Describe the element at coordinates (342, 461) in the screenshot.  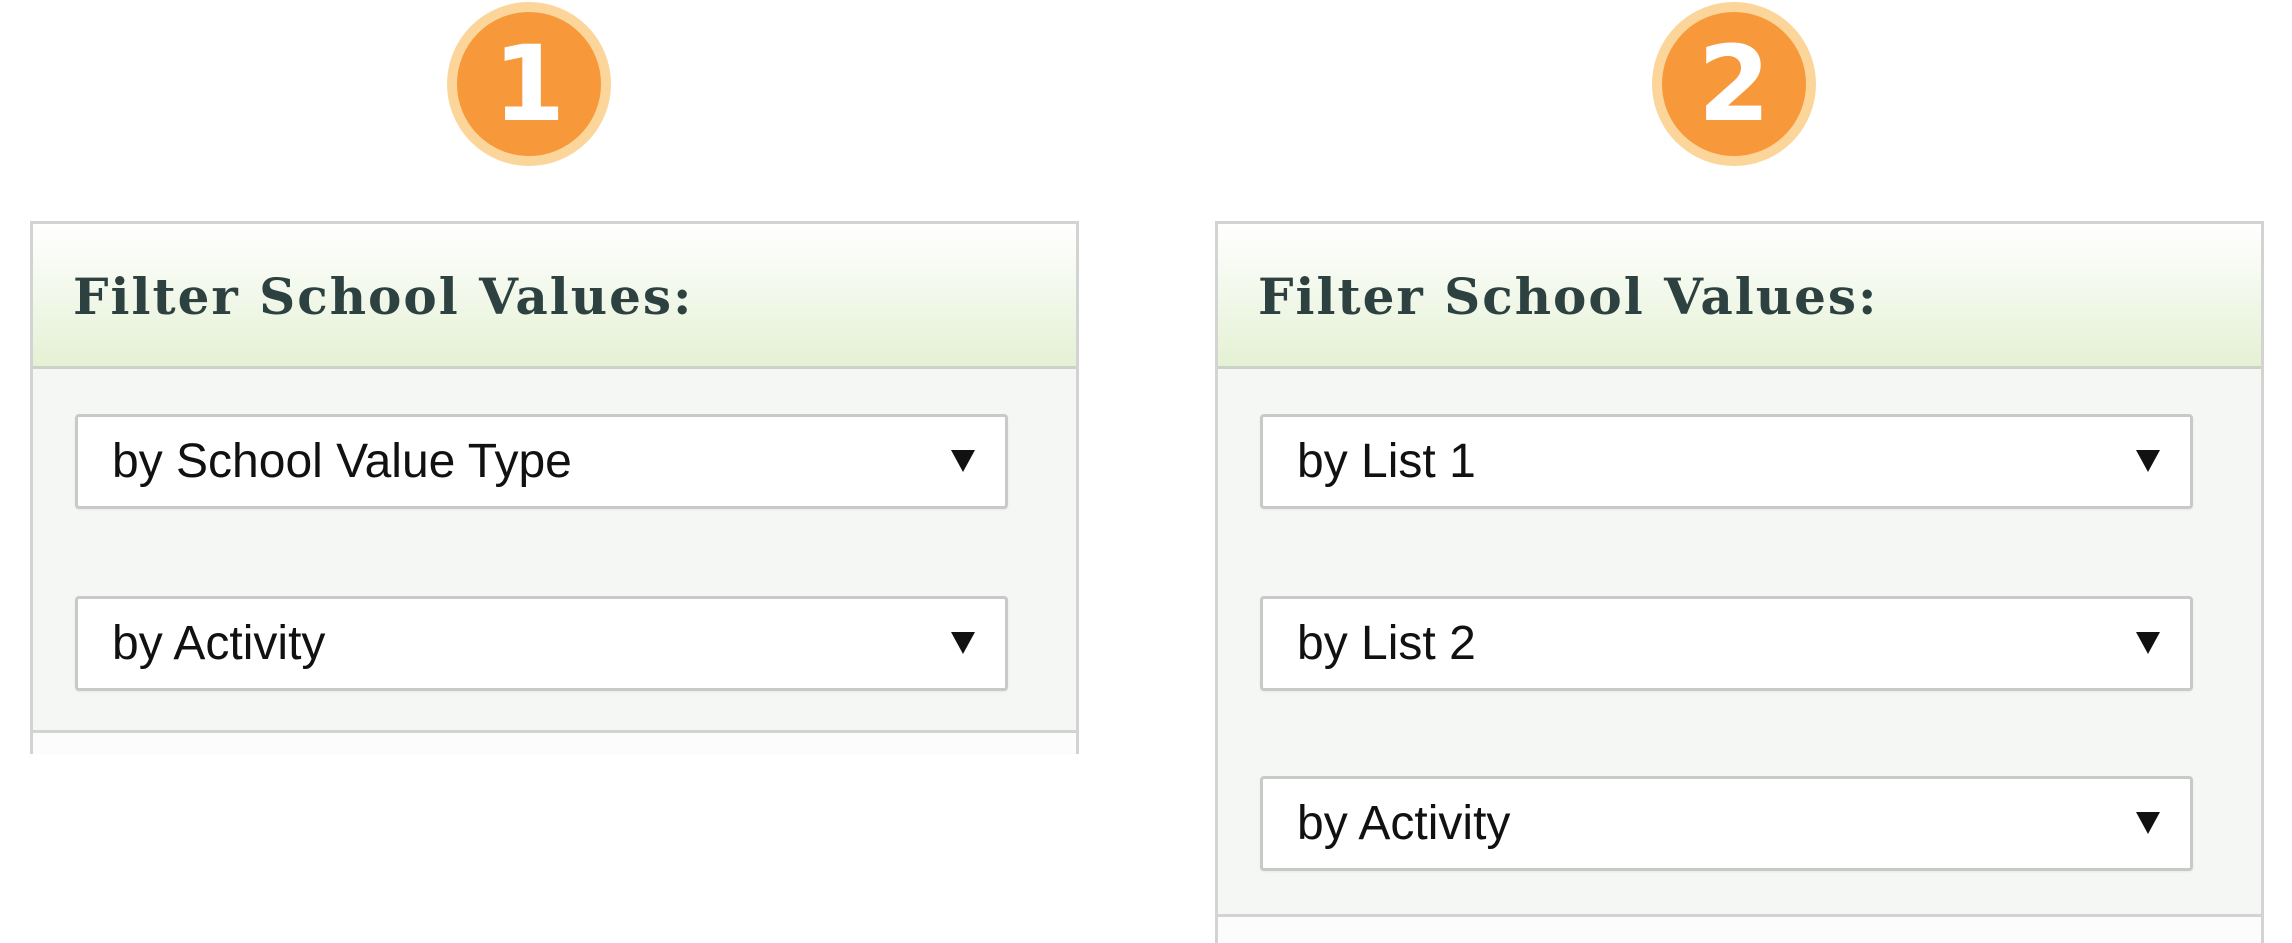
I see `select-value: by School Value Type` at that location.